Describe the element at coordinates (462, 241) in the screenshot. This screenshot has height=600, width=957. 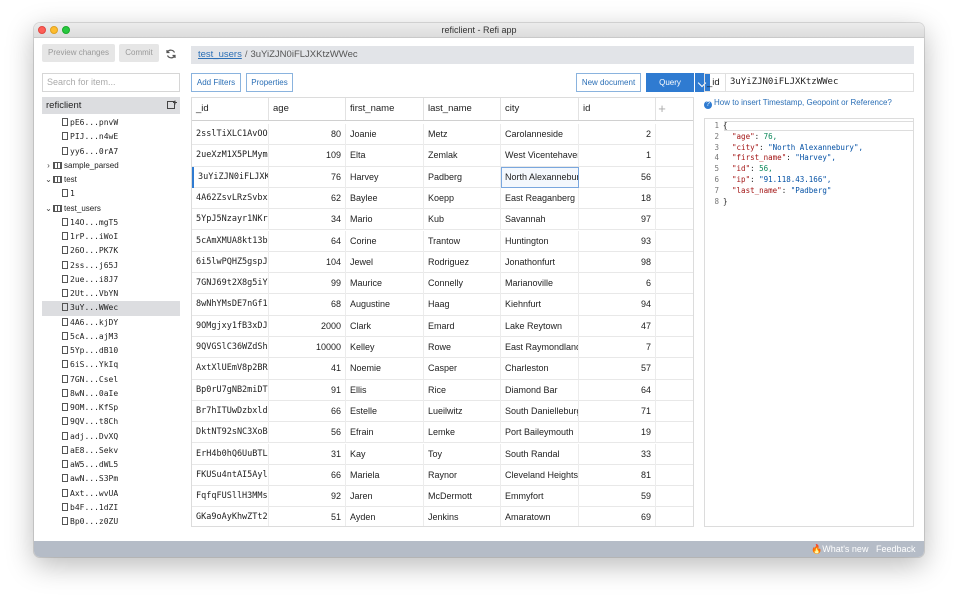
I see `table-cell: Trantow` at that location.